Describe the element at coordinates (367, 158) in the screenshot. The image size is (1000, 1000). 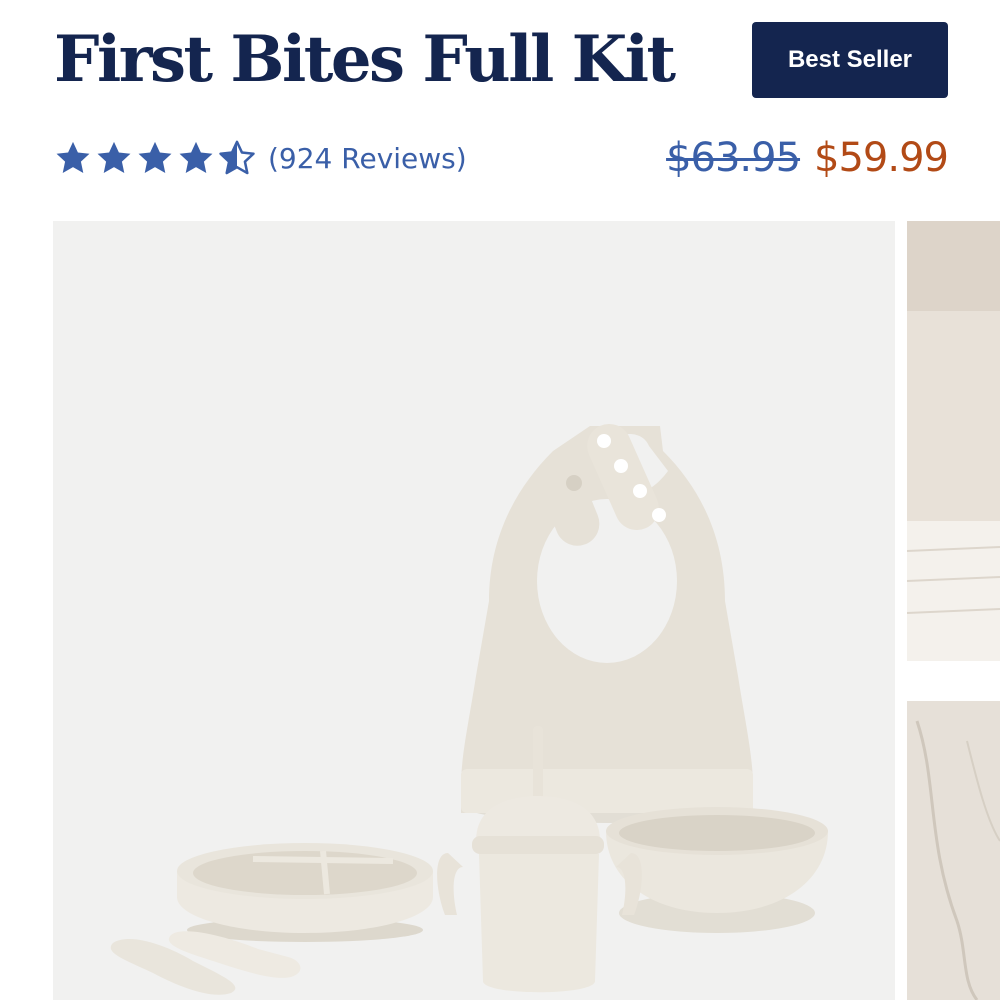
I see `reviews-count-link: (924 Reviews)` at that location.